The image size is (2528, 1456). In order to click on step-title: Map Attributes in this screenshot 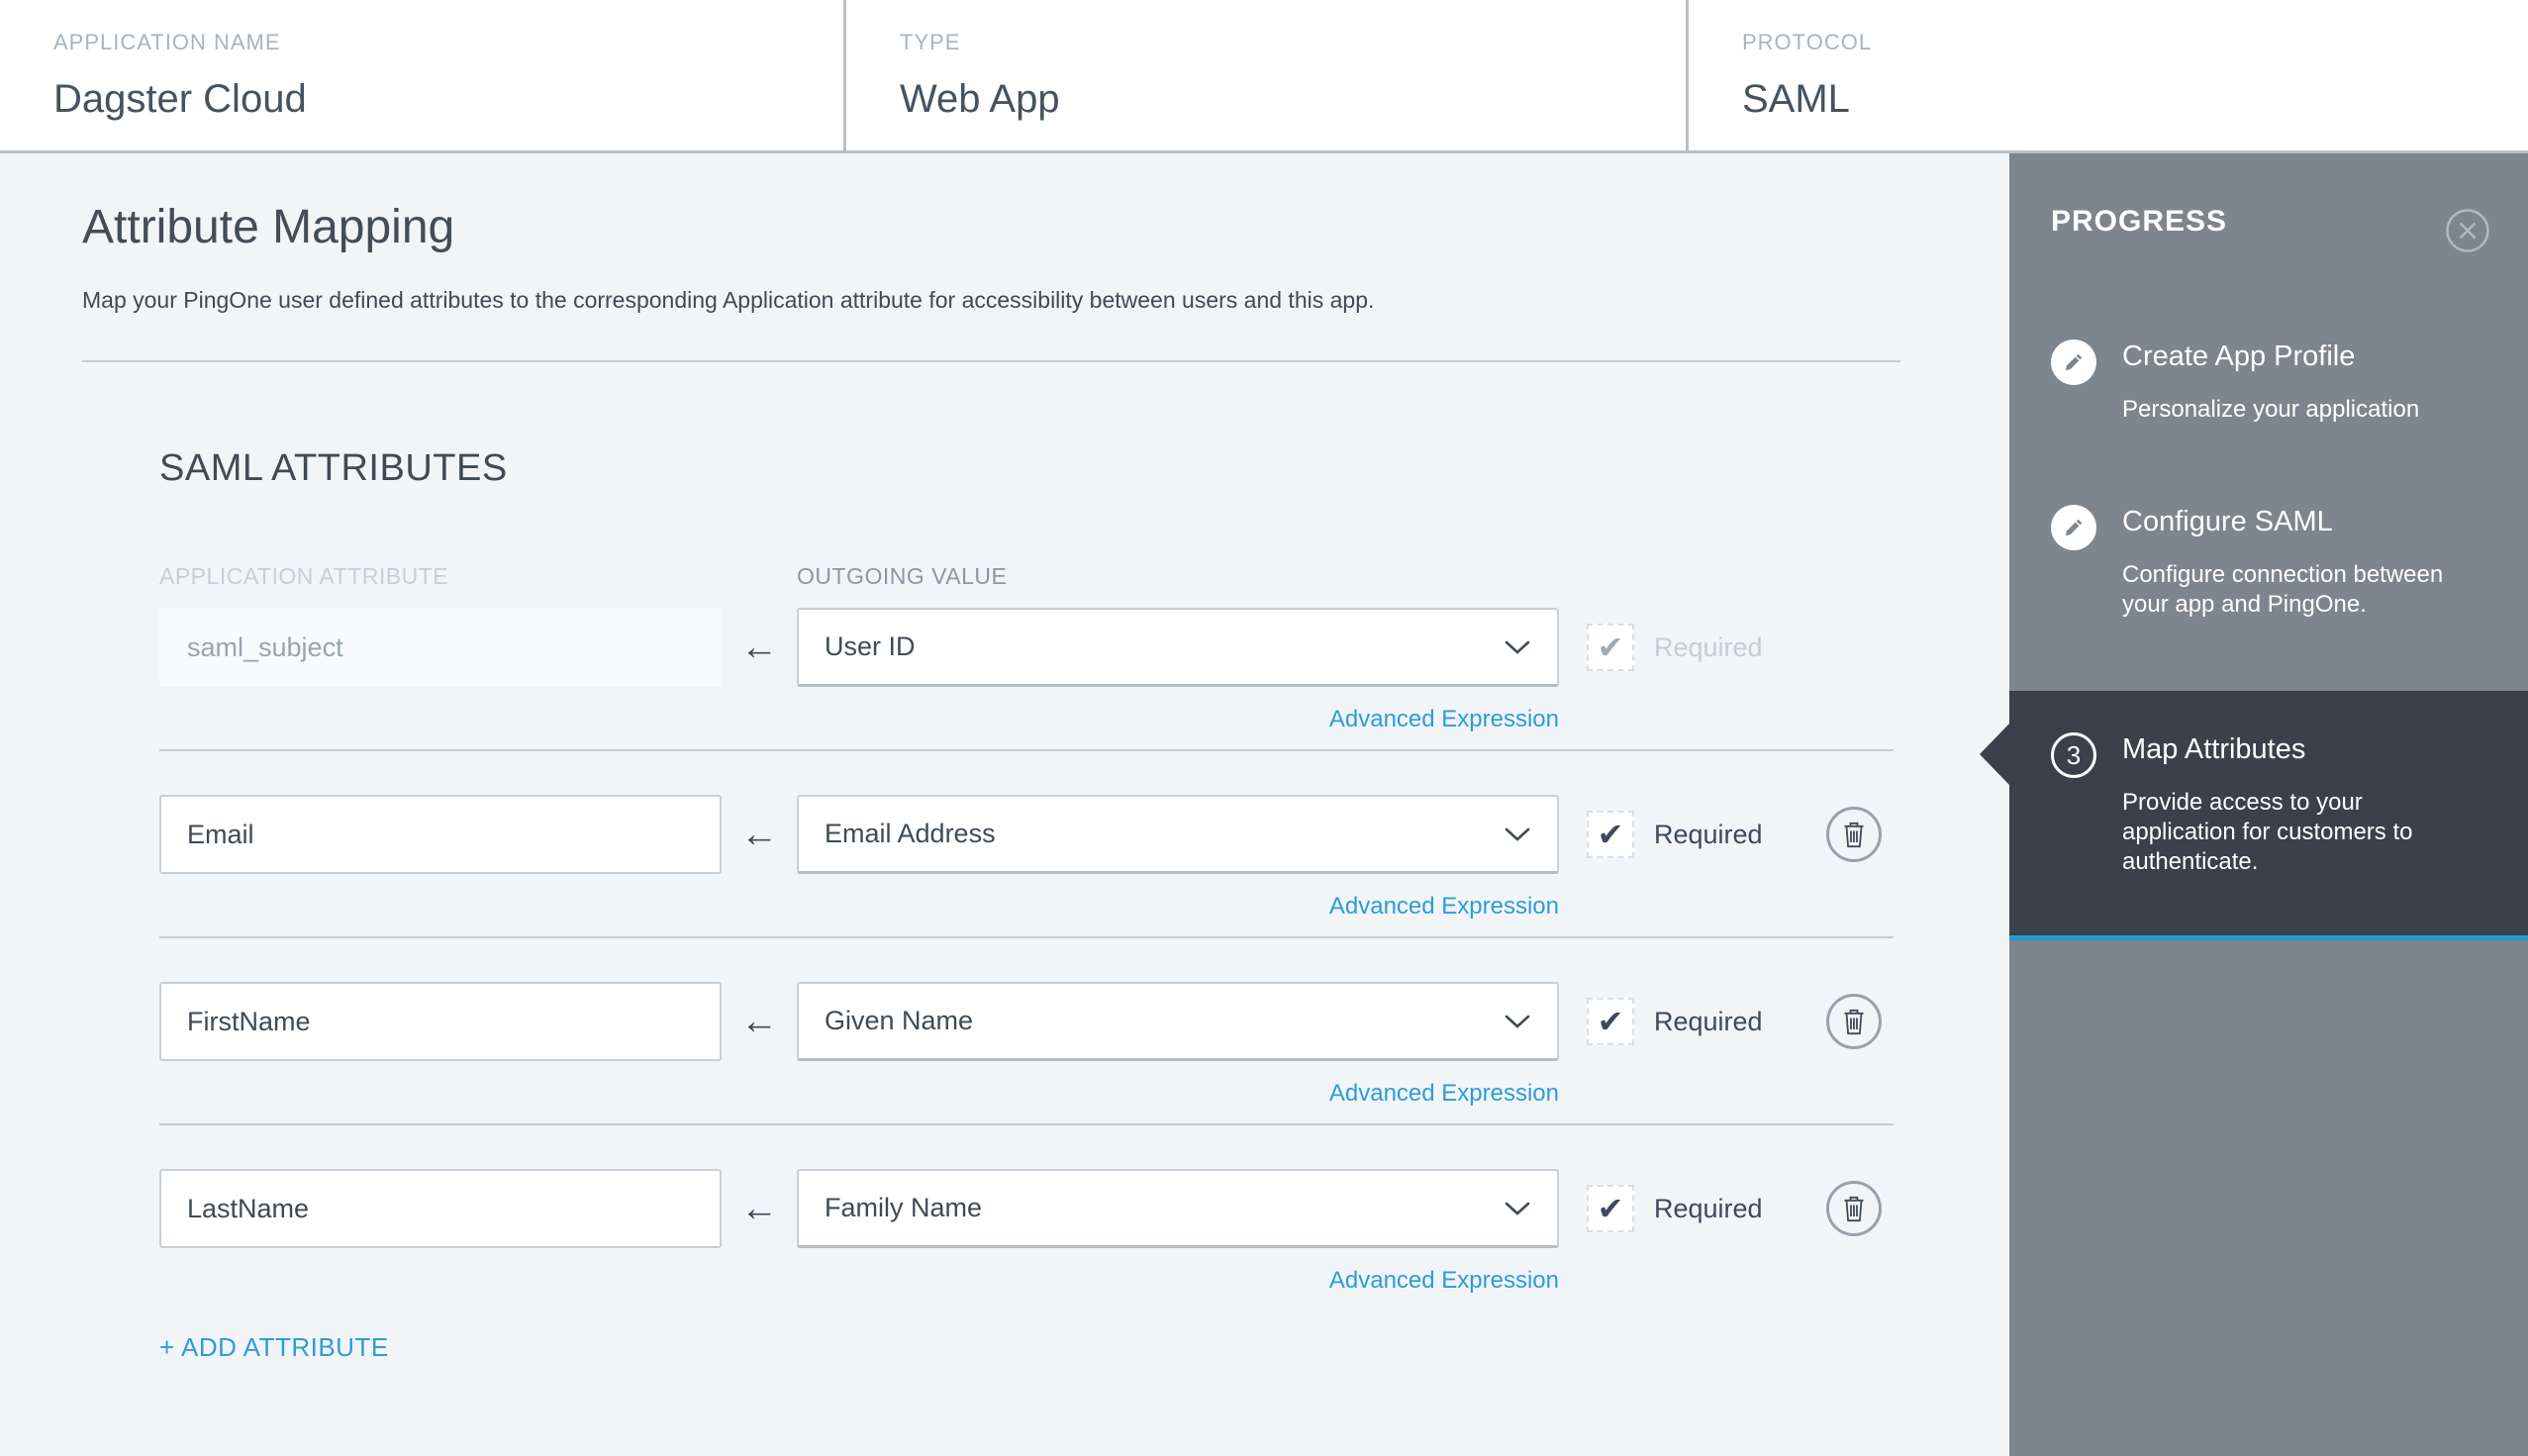, I will do `click(2214, 749)`.